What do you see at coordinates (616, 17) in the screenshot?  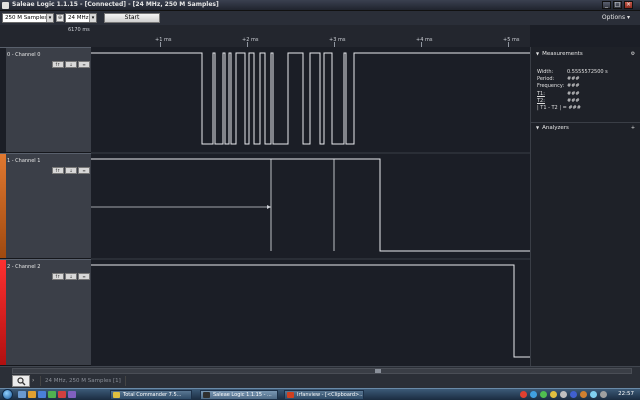 I see `options-menu: Options ▾` at bounding box center [616, 17].